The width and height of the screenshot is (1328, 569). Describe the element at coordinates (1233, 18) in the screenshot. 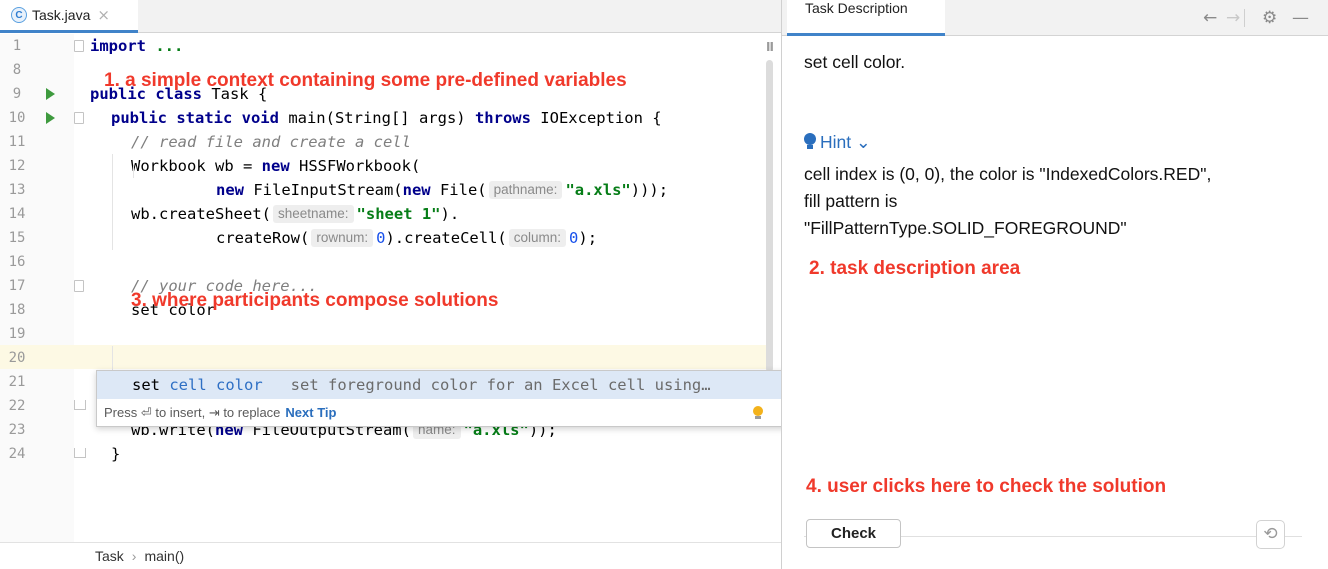

I see `forward-arrow-icon: →` at that location.